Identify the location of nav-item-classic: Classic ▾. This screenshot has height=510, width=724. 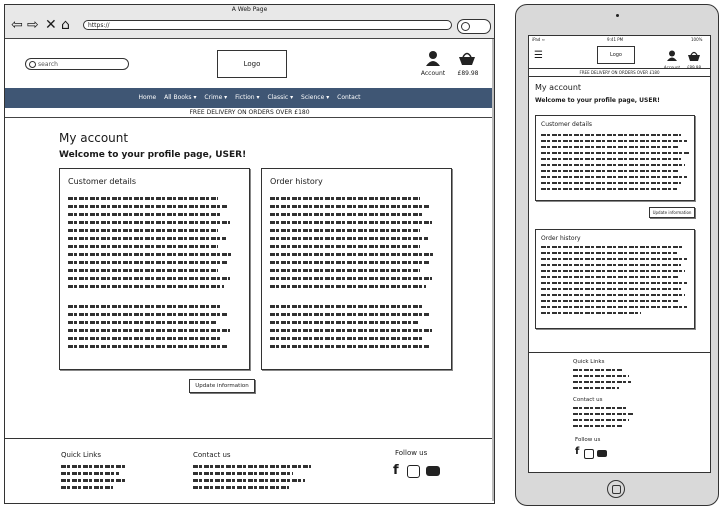
(280, 97).